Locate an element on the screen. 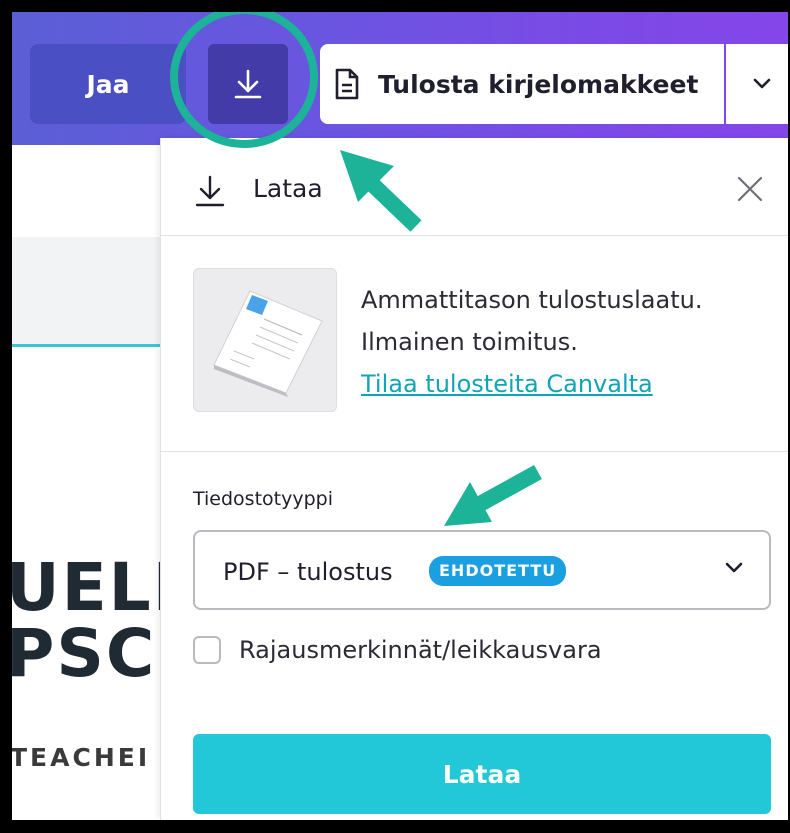 Image resolution: width=790 pixels, height=833 pixels. file-type-select: PDF – tulostus EHDOTETTU is located at coordinates (482, 570).